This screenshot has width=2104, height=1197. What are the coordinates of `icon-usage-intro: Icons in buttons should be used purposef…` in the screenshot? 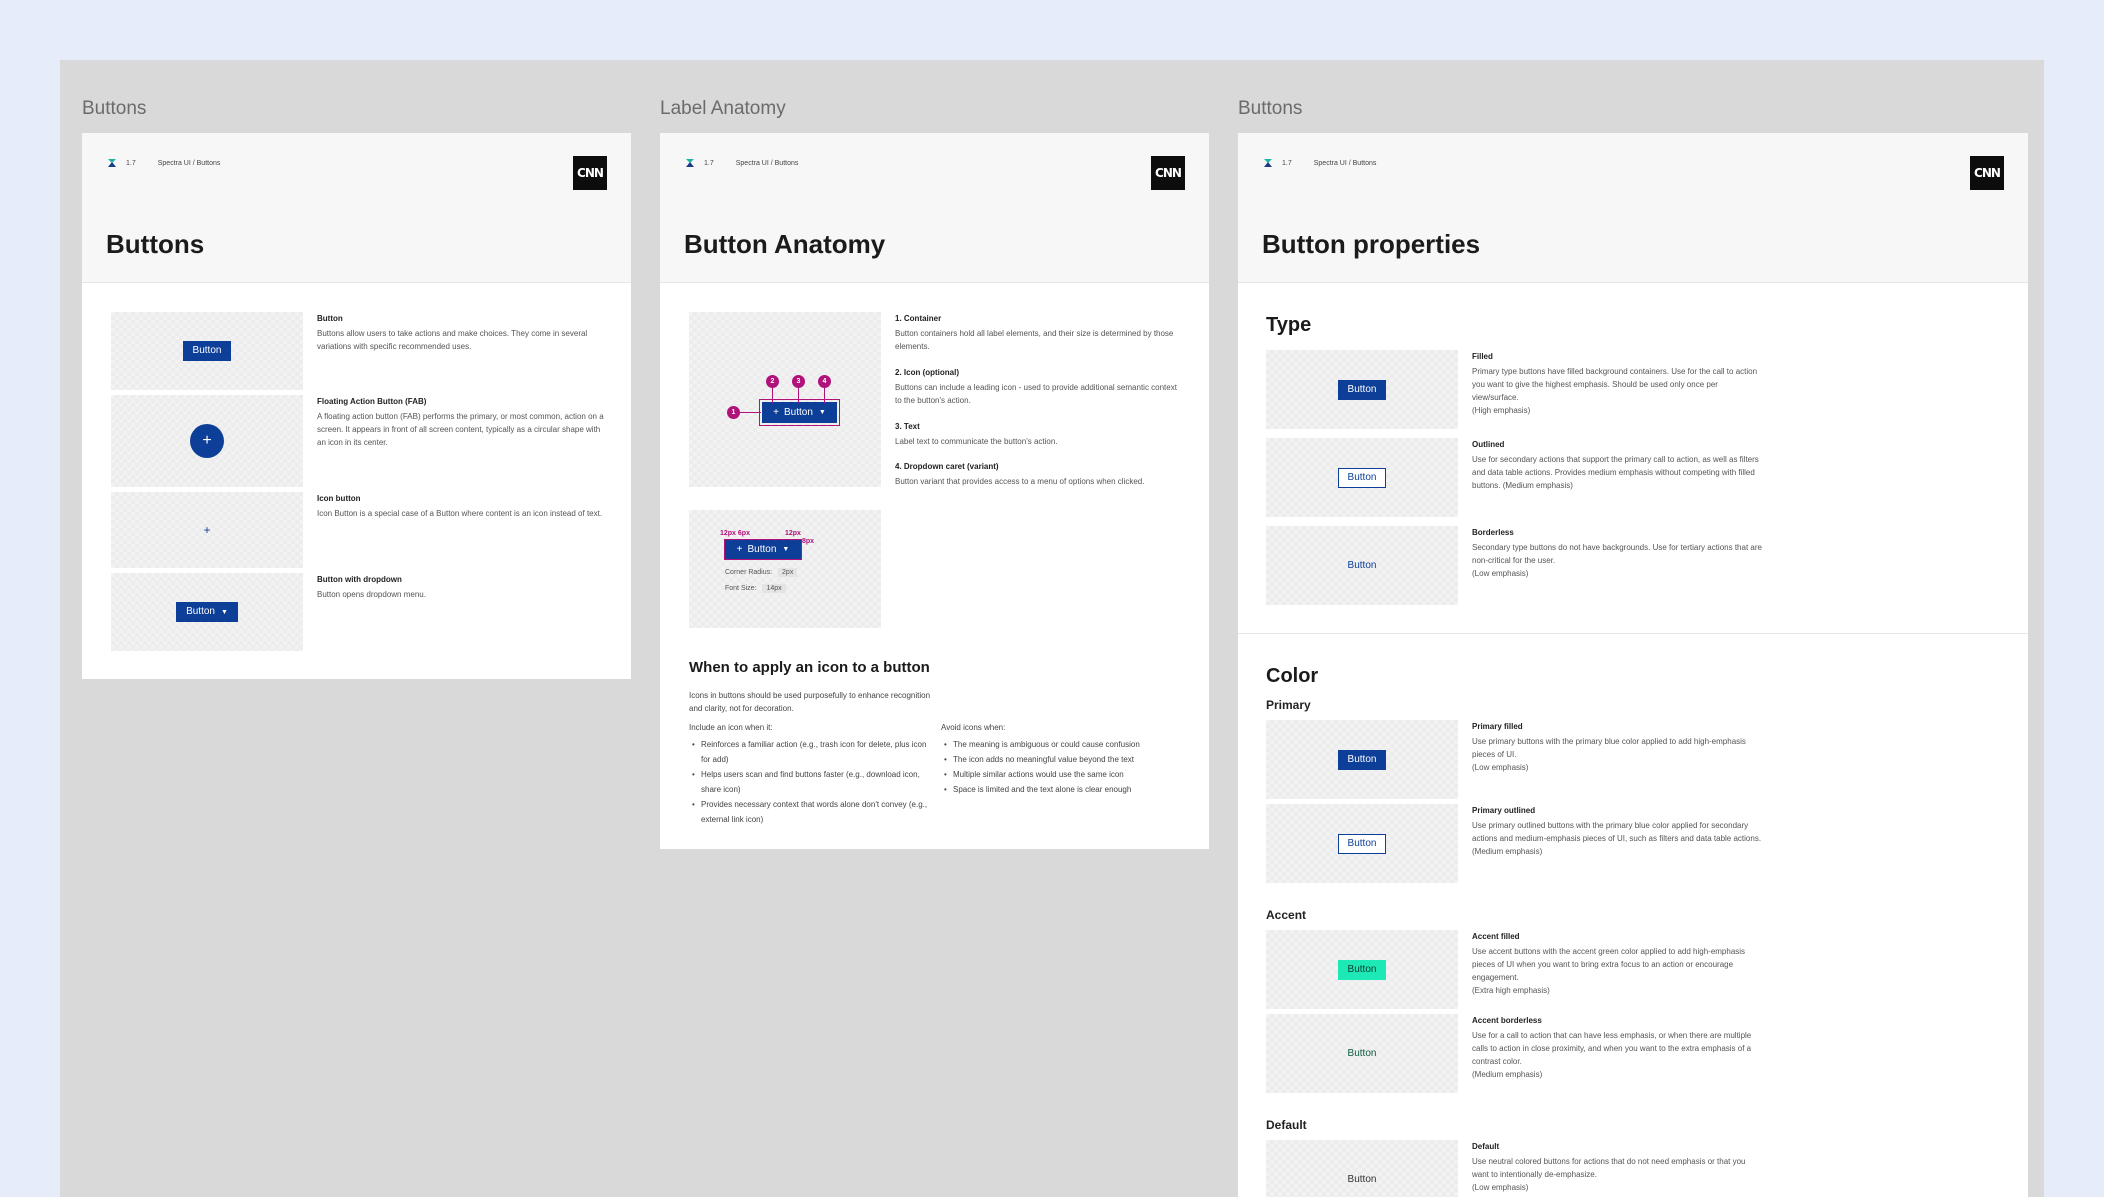 It's located at (810, 702).